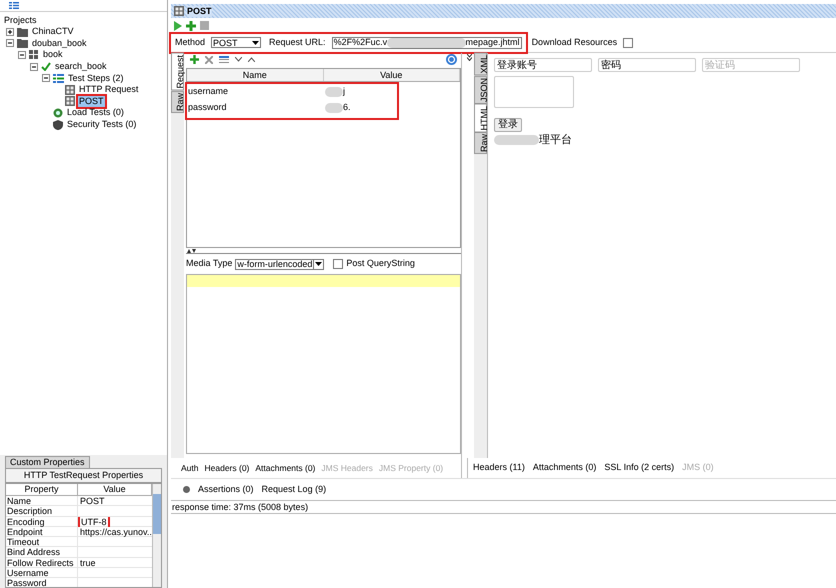 This screenshot has width=836, height=588. I want to click on tree-item: Load Tests (0), so click(95, 112).